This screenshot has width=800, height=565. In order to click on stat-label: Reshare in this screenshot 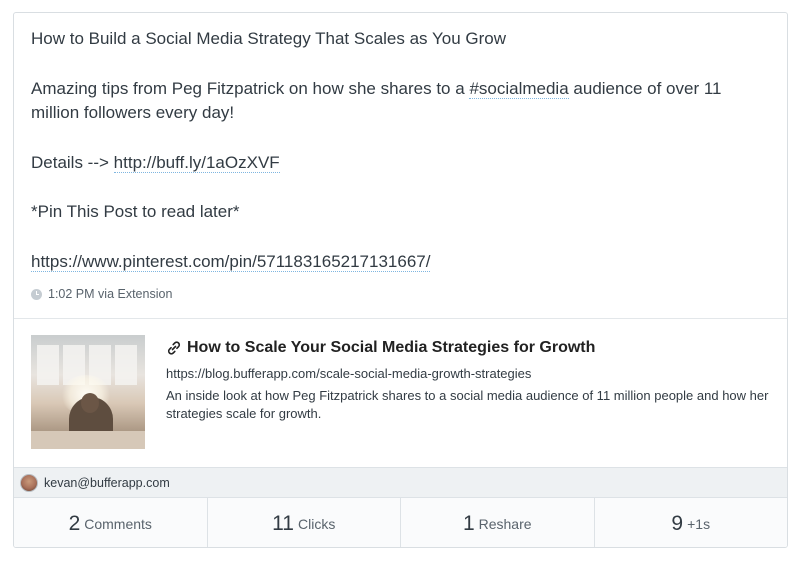, I will do `click(505, 523)`.